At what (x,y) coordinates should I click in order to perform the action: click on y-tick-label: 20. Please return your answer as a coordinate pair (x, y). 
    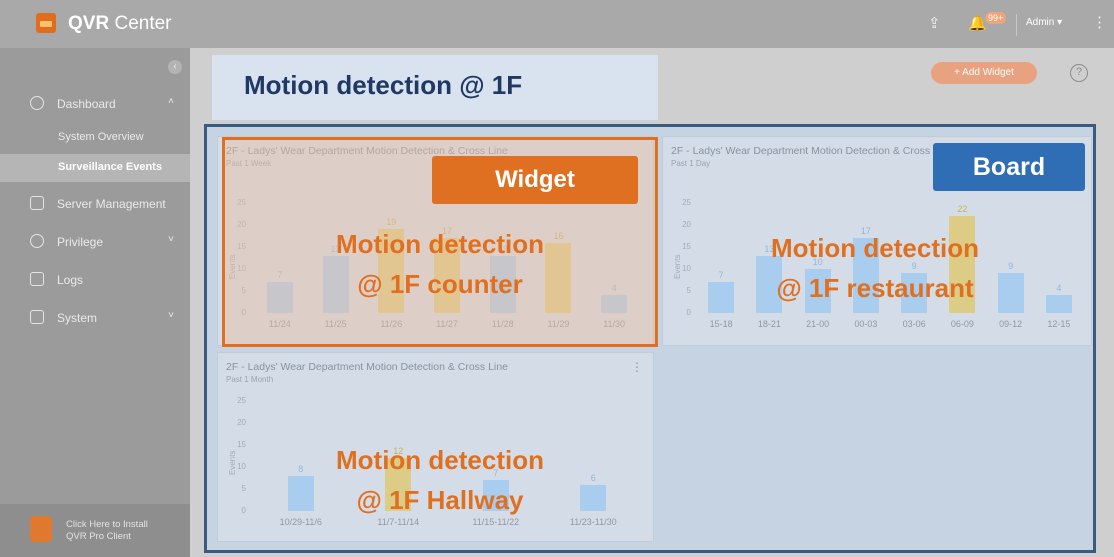
    Looking at the image, I should click on (241, 422).